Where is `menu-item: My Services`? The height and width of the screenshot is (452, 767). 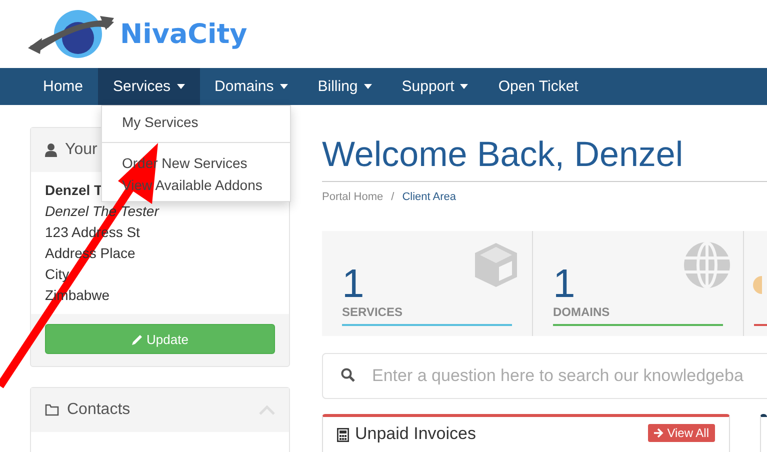 menu-item: My Services is located at coordinates (160, 122).